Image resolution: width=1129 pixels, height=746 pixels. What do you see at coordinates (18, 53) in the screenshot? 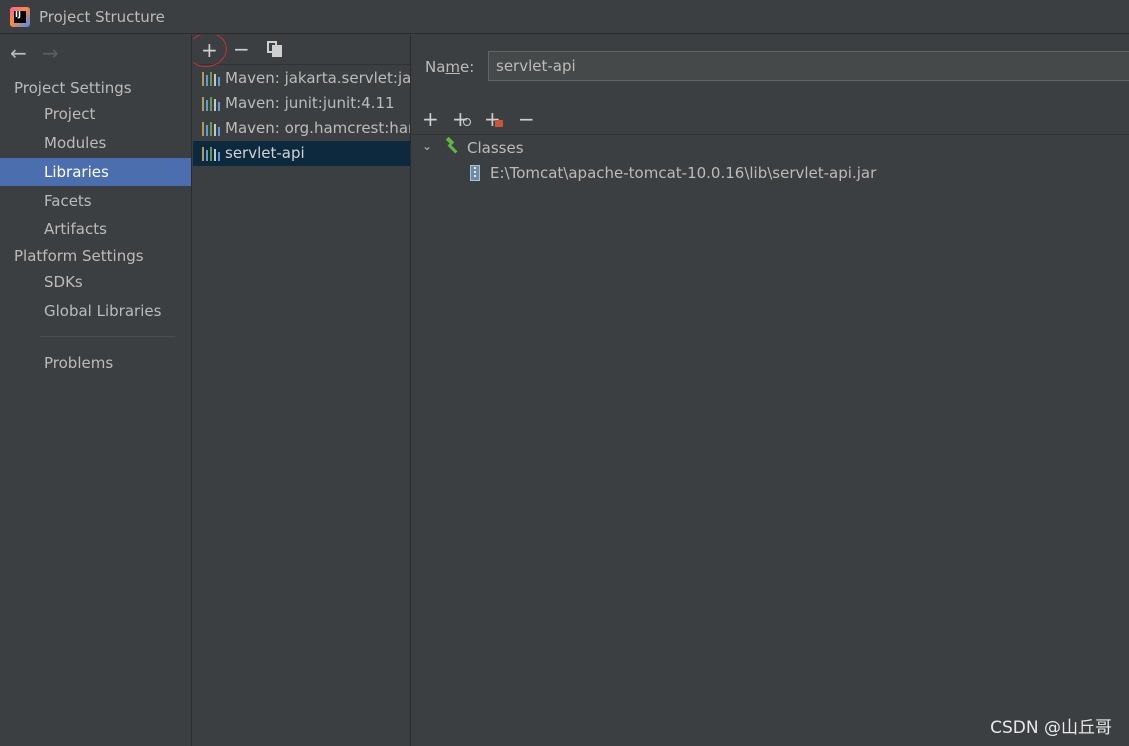
I see `back-arrow-icon: ←` at bounding box center [18, 53].